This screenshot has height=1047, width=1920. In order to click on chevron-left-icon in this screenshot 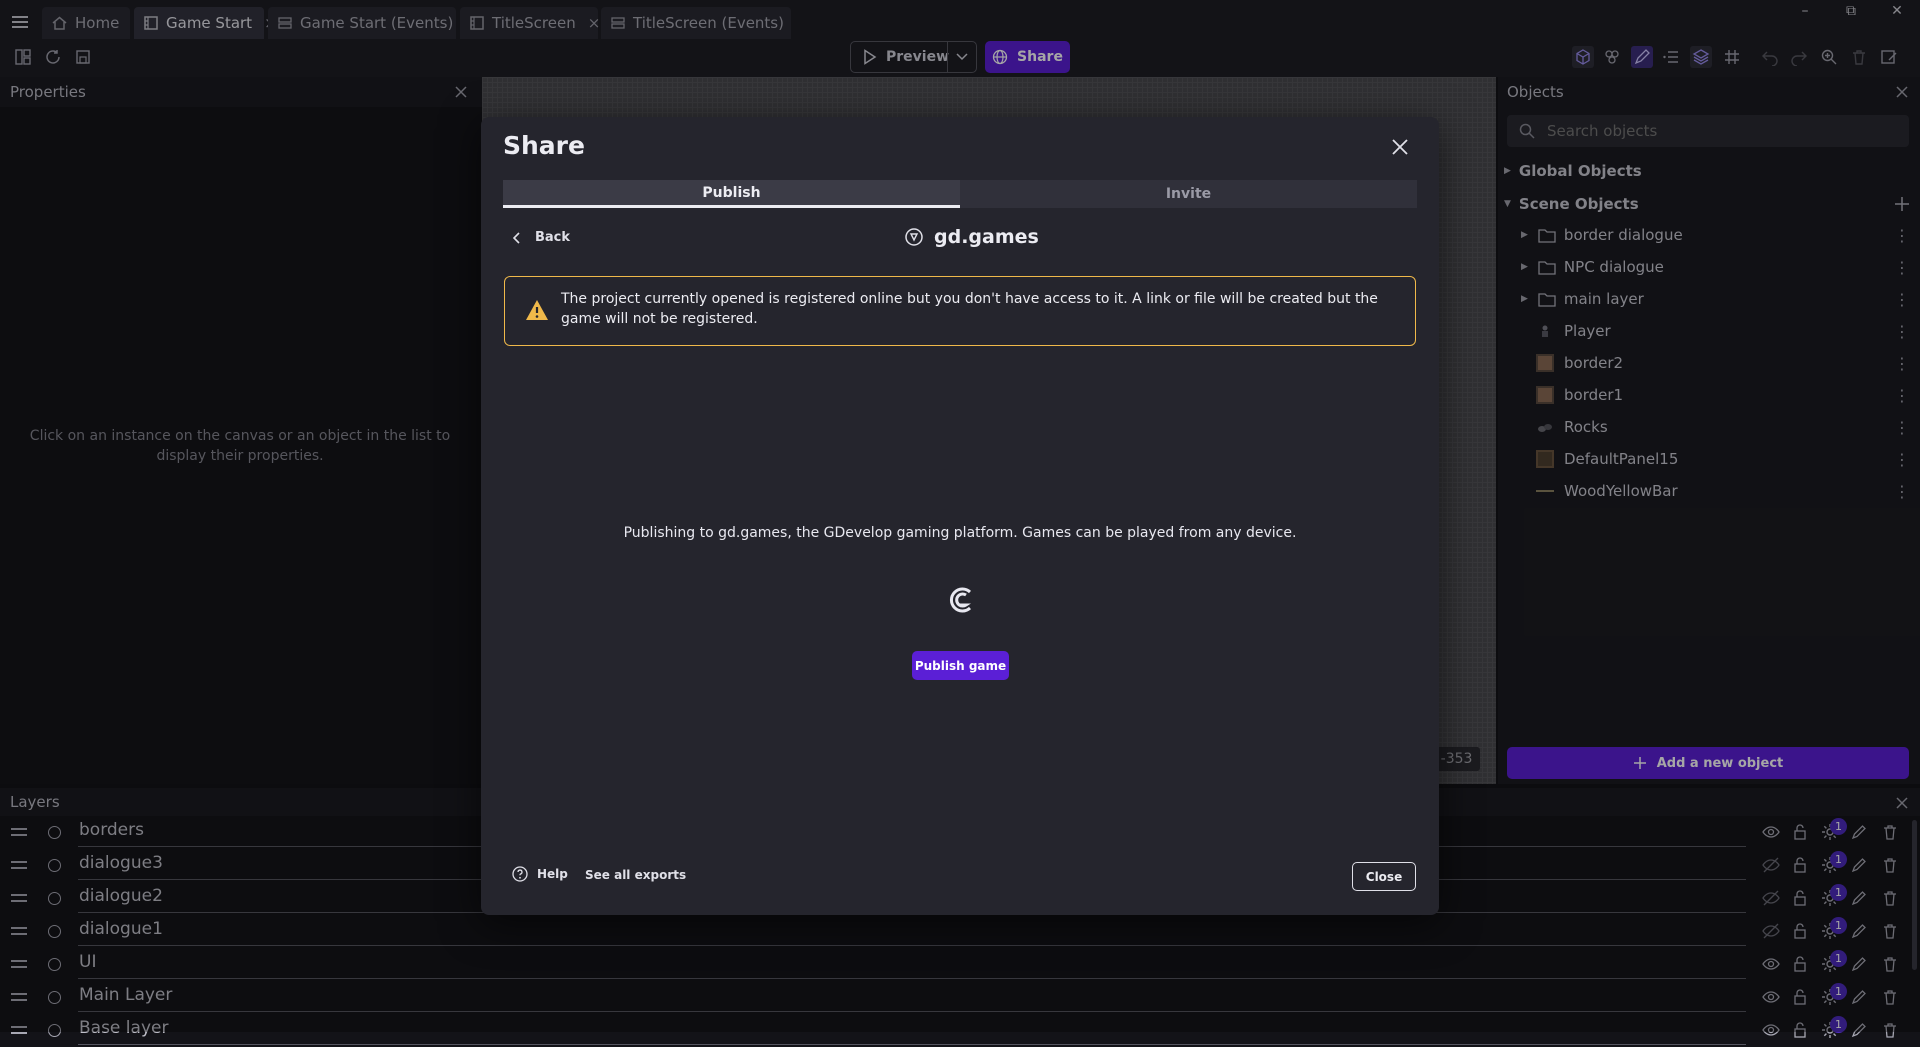, I will do `click(517, 237)`.